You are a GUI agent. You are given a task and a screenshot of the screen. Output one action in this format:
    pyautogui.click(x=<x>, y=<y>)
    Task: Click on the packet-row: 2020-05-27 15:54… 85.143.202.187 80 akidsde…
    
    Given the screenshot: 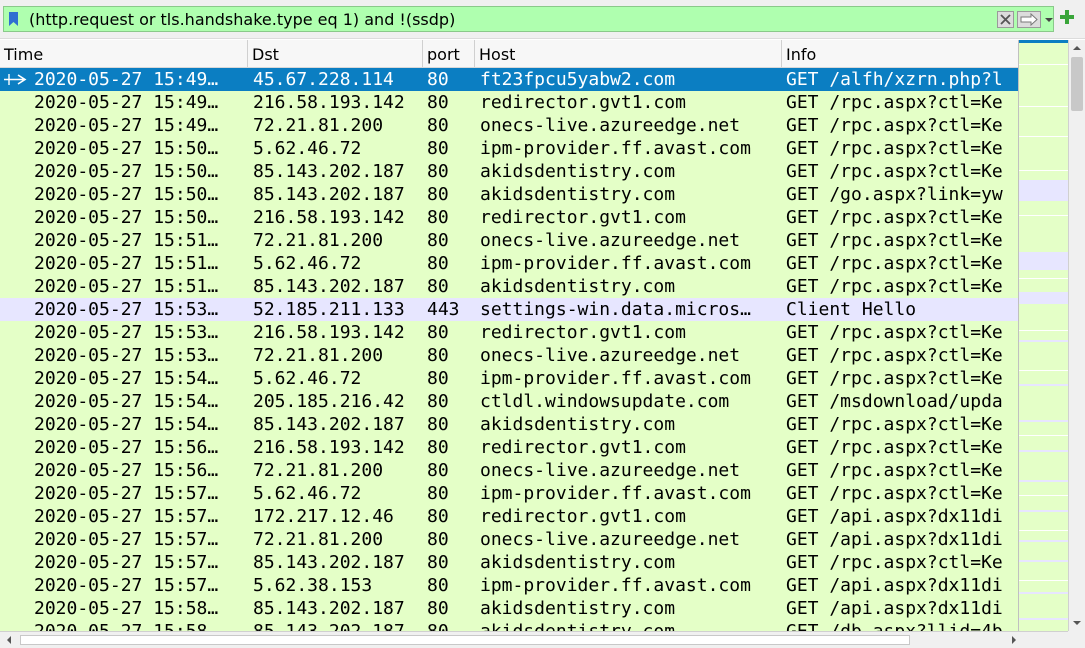 What is the action you would take?
    pyautogui.click(x=509, y=424)
    